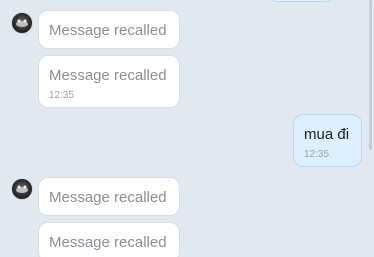  Describe the element at coordinates (327, 134) in the screenshot. I see `message-text: mua đi` at that location.